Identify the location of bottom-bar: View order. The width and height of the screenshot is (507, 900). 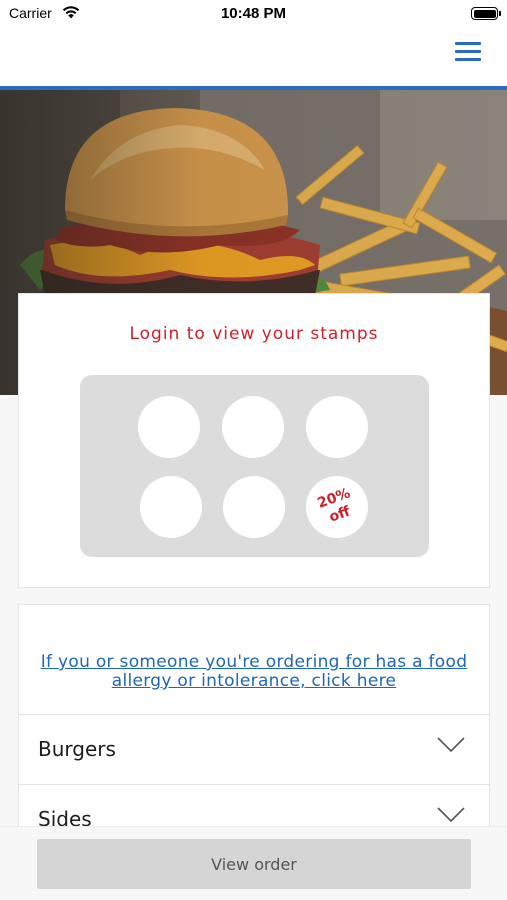
(253, 863).